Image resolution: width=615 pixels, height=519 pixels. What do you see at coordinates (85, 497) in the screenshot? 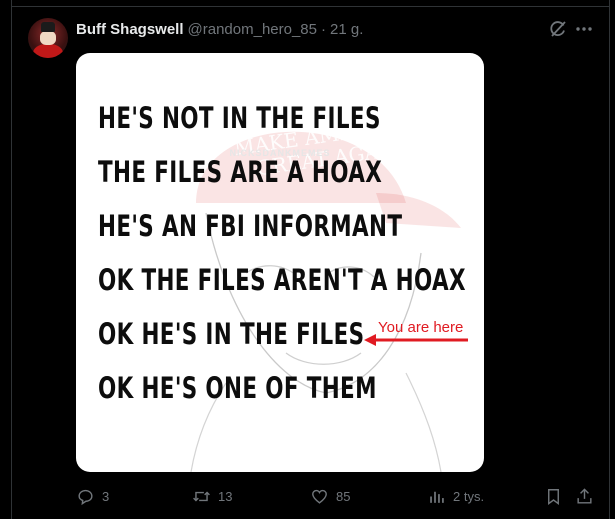
I see `reply-icon` at bounding box center [85, 497].